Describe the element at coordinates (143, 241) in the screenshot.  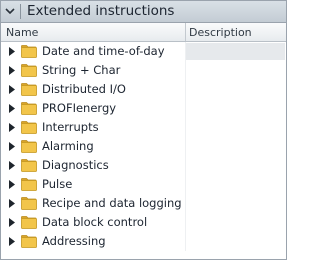
I see `tree-row: Addressing` at that location.